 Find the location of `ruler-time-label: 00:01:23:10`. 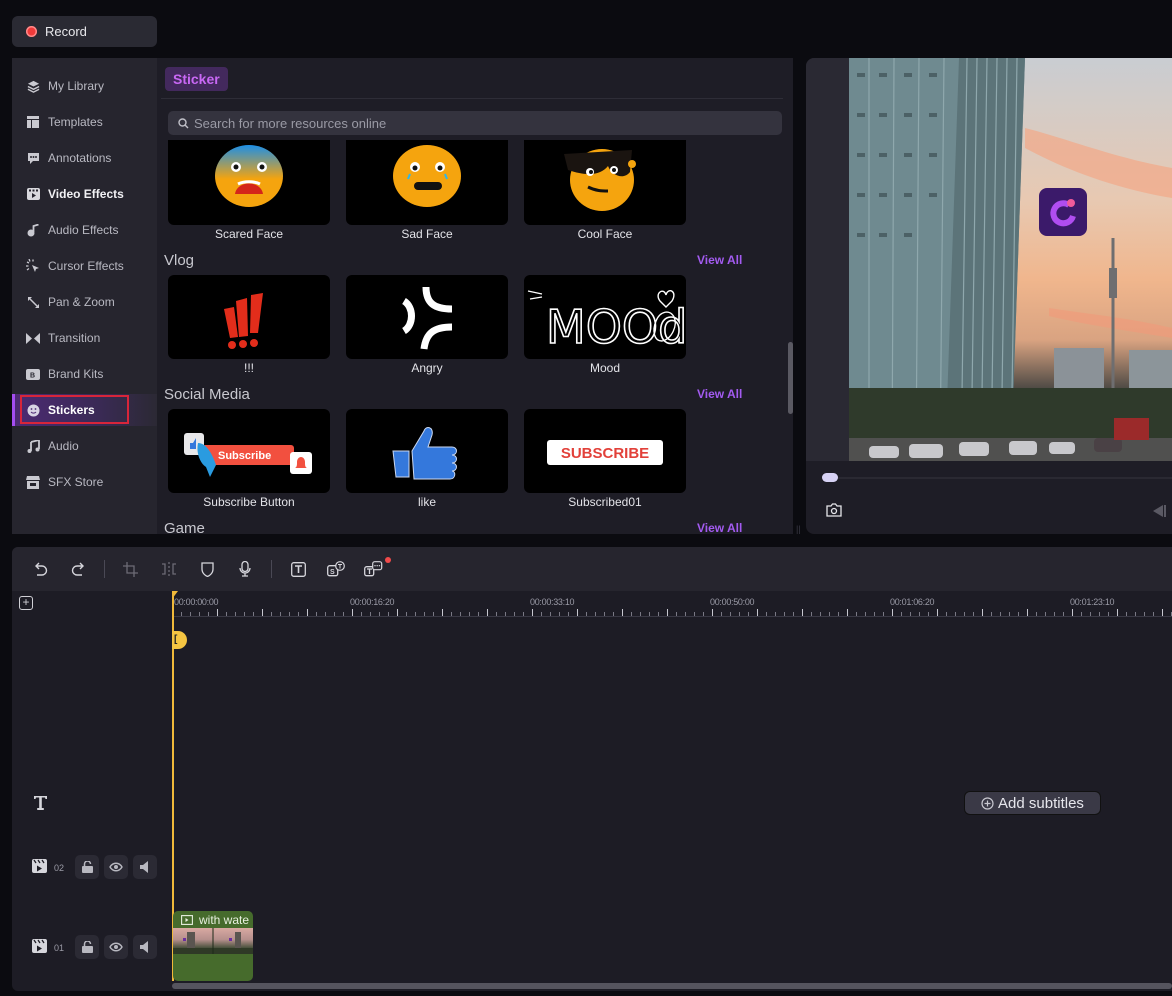

ruler-time-label: 00:01:23:10 is located at coordinates (1092, 602).